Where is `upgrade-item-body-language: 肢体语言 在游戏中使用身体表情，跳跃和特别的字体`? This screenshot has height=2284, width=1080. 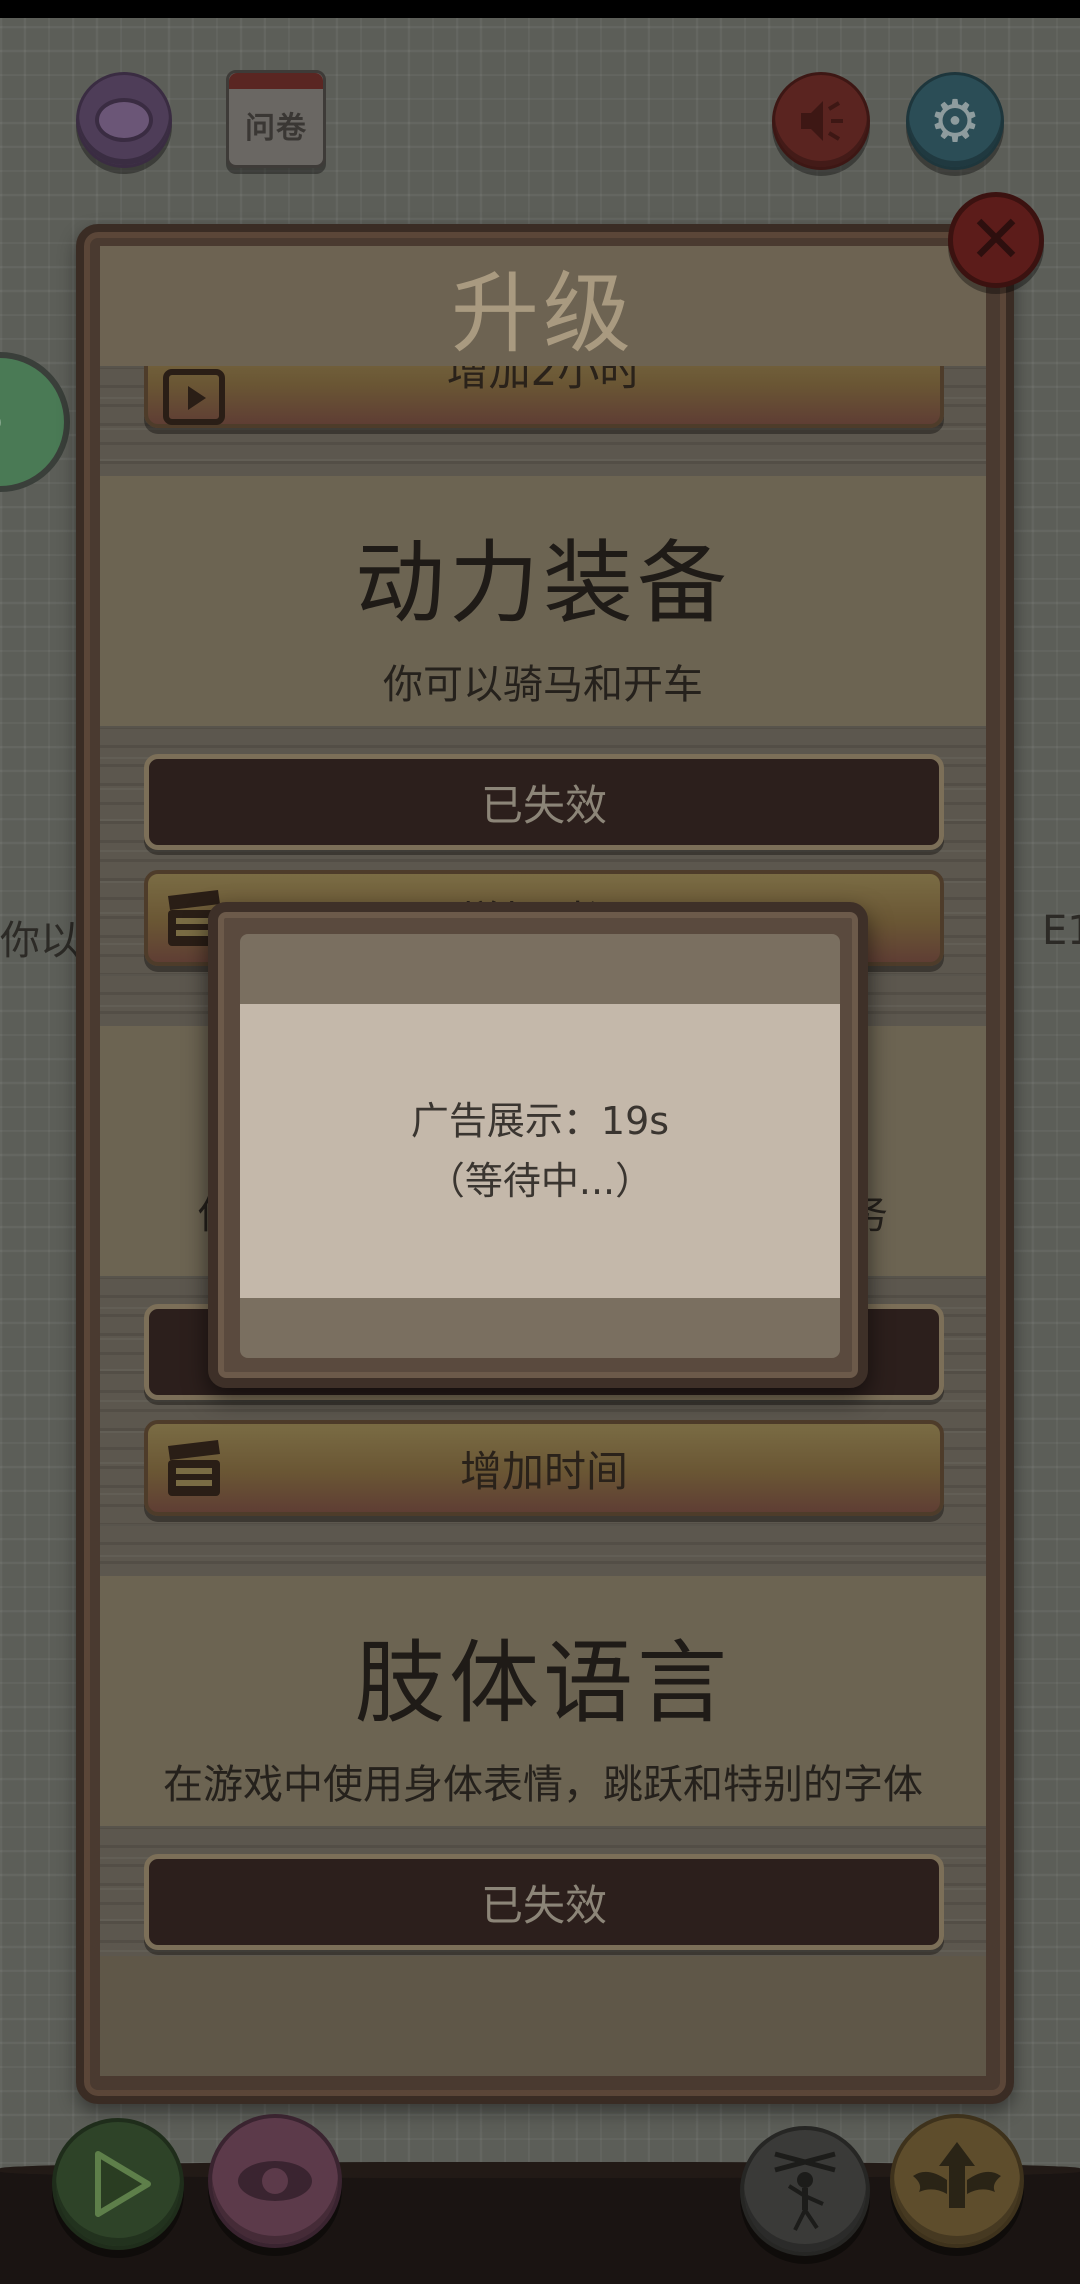
upgrade-item-body-language: 肢体语言 在游戏中使用身体表情，跳跃和特别的字体 is located at coordinates (543, 1701).